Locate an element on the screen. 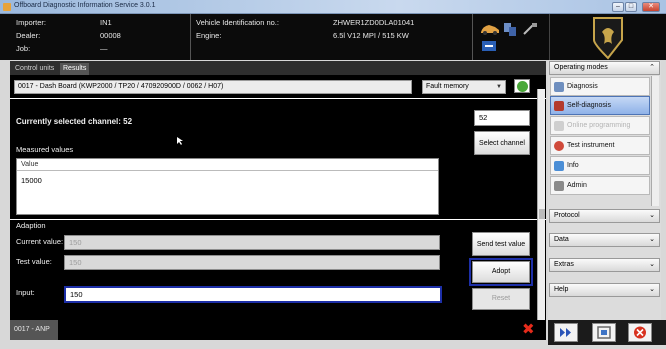 The width and height of the screenshot is (666, 349). main-scrollbar is located at coordinates (541, 214).